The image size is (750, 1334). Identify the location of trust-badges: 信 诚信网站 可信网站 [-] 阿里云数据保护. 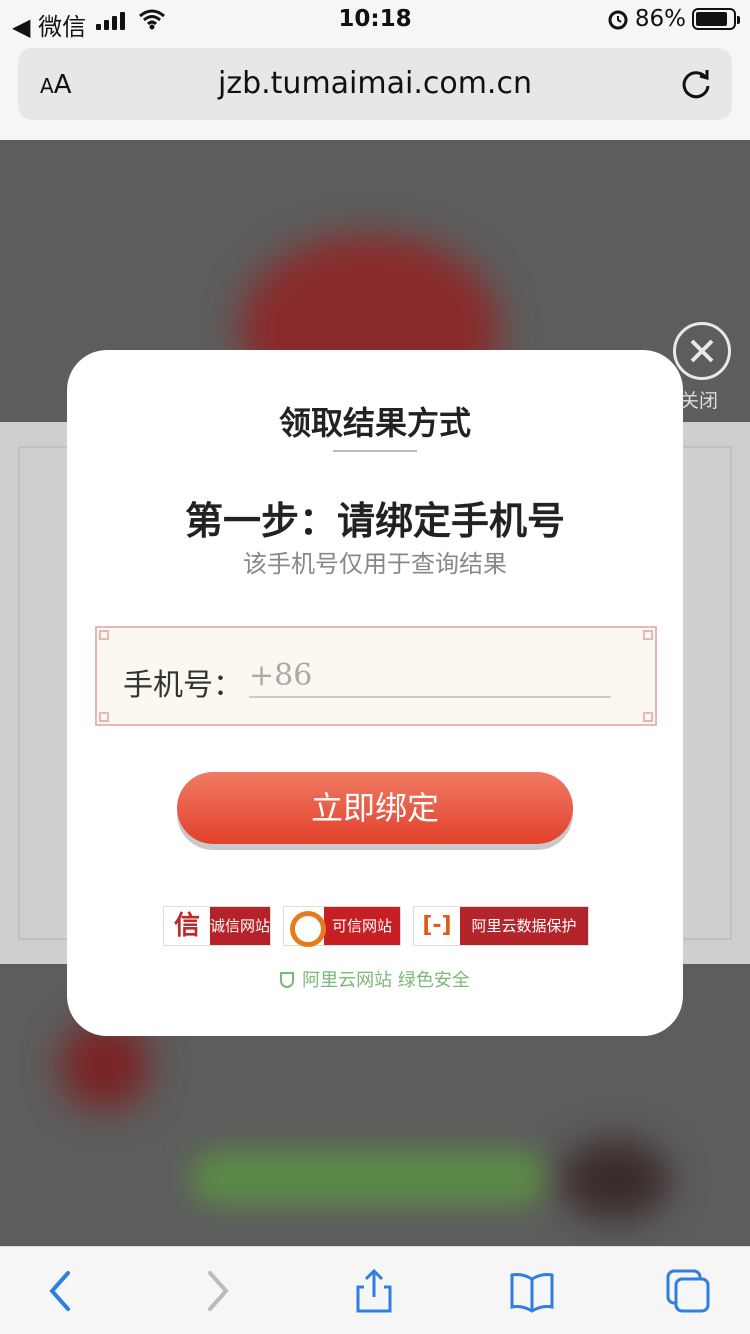
(376, 926).